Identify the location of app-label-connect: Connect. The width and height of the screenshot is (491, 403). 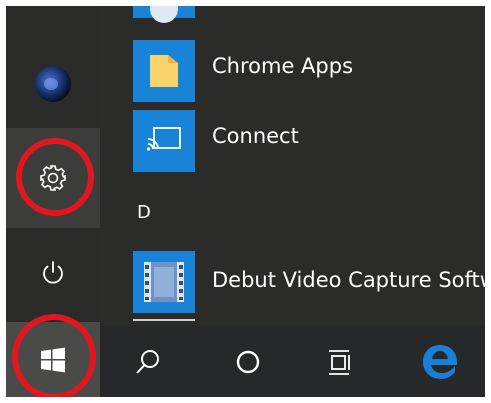
(255, 136).